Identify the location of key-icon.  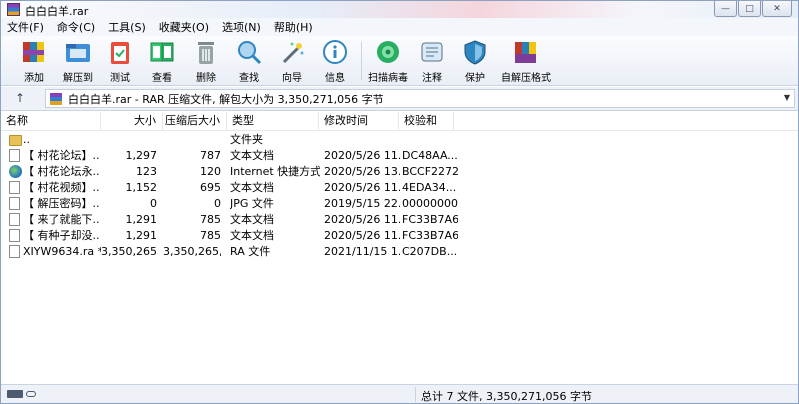
(31, 394).